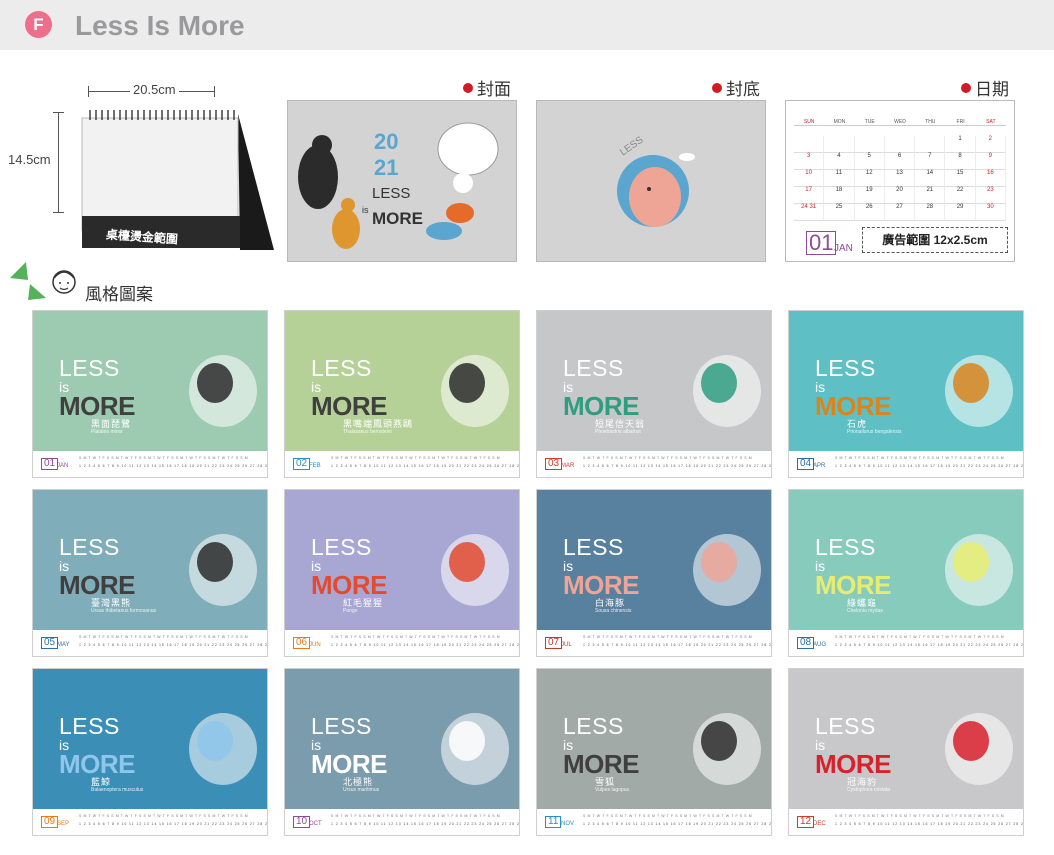  What do you see at coordinates (874, 432) in the screenshot?
I see `species-name-latin: Prionailurus bengalensis` at bounding box center [874, 432].